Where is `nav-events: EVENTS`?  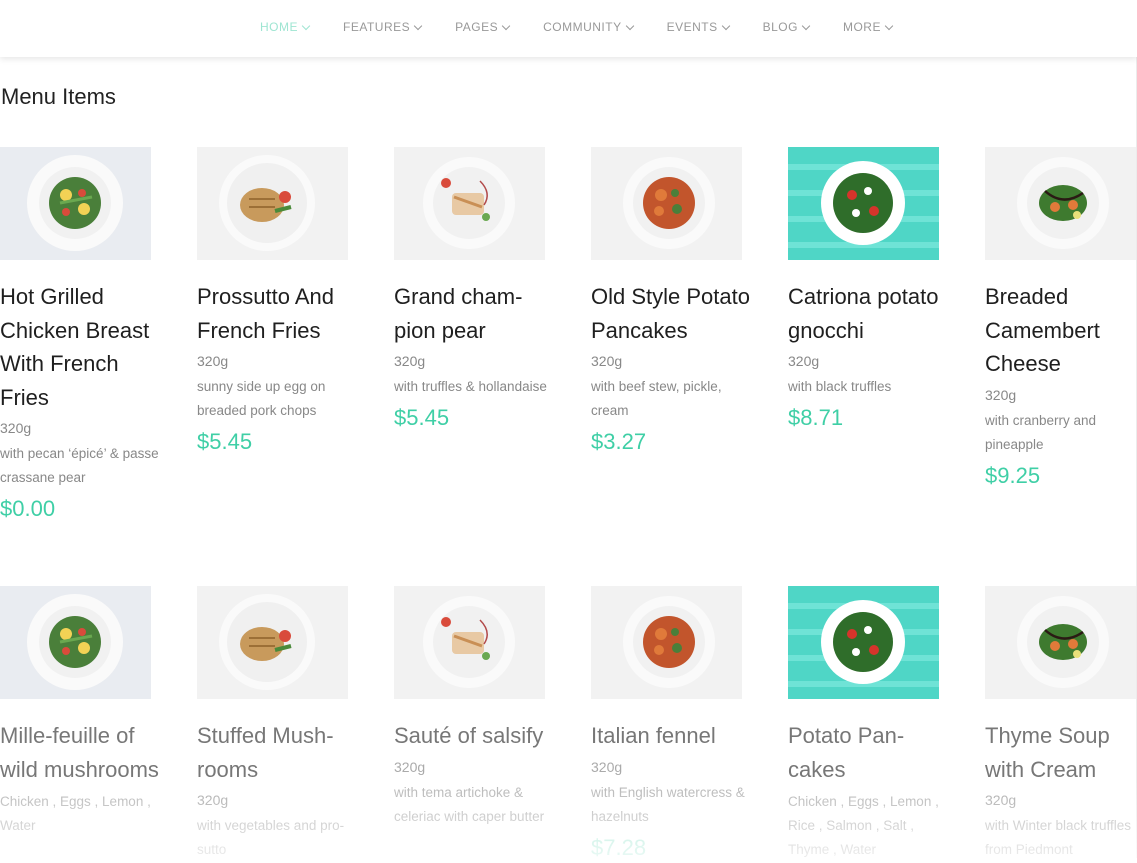 nav-events: EVENTS is located at coordinates (698, 27).